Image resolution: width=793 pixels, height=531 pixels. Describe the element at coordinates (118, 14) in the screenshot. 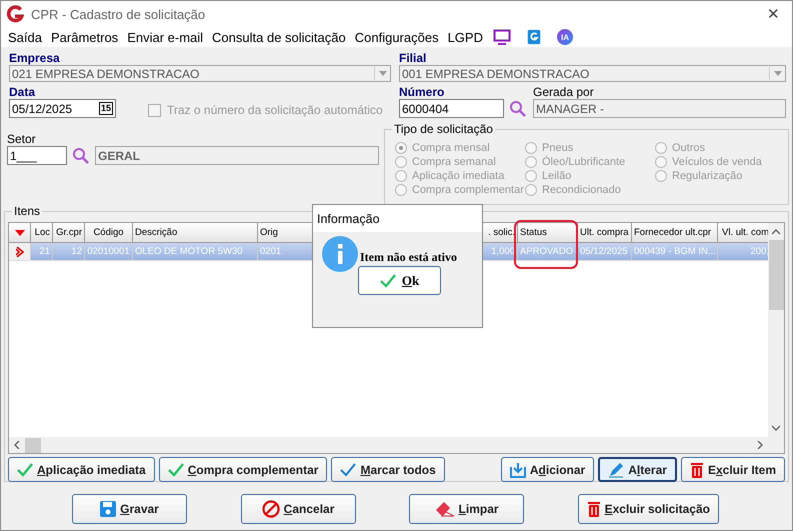

I see `window-title: CPR - Cadastro de solicitação` at that location.